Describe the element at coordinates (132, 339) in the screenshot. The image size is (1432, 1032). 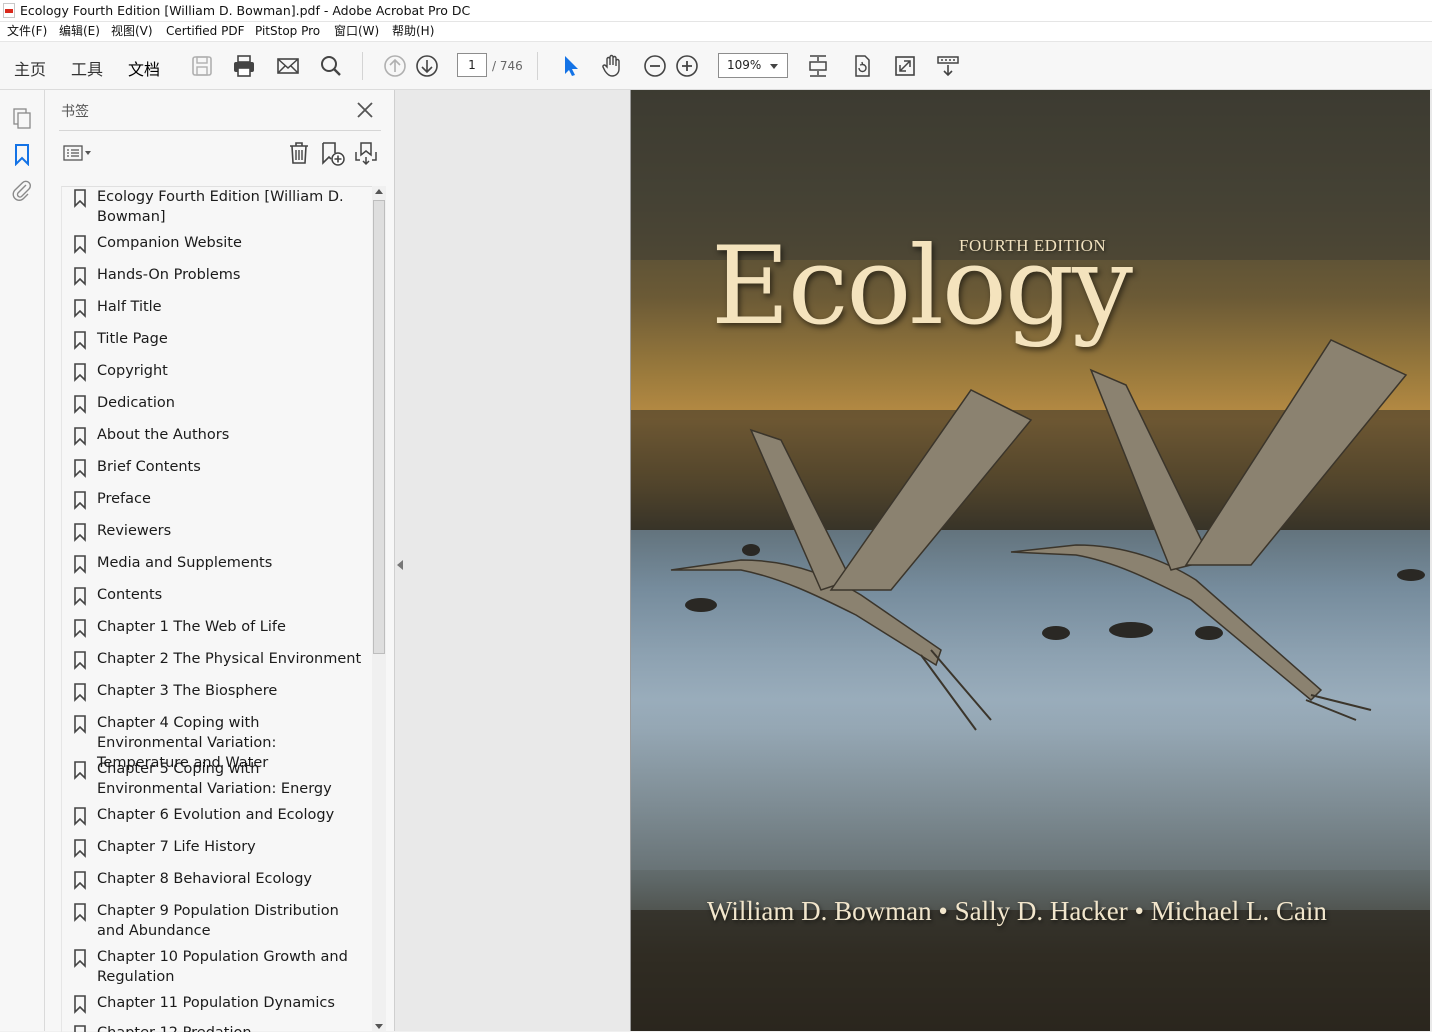
I see `bookmark-label: Title Page` at that location.